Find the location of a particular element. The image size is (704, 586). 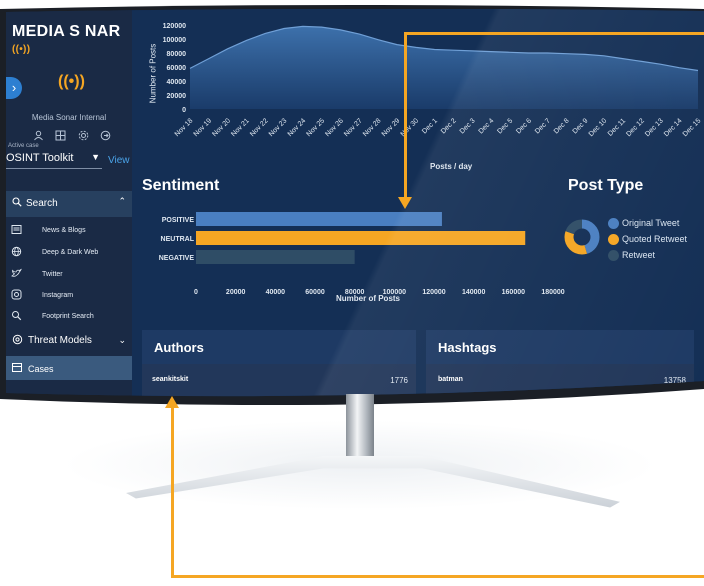

y-tick-label: 80000 is located at coordinates (177, 54).